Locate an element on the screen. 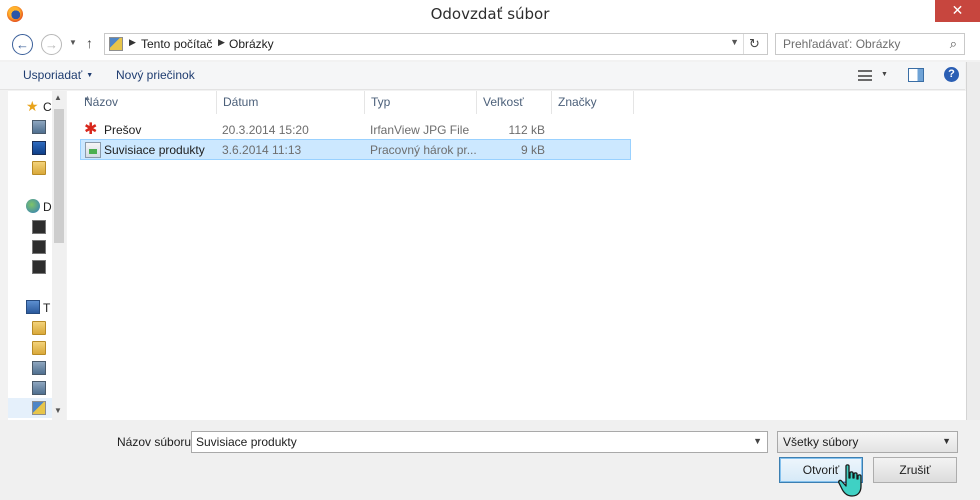  file-name: Prešov is located at coordinates (123, 130).